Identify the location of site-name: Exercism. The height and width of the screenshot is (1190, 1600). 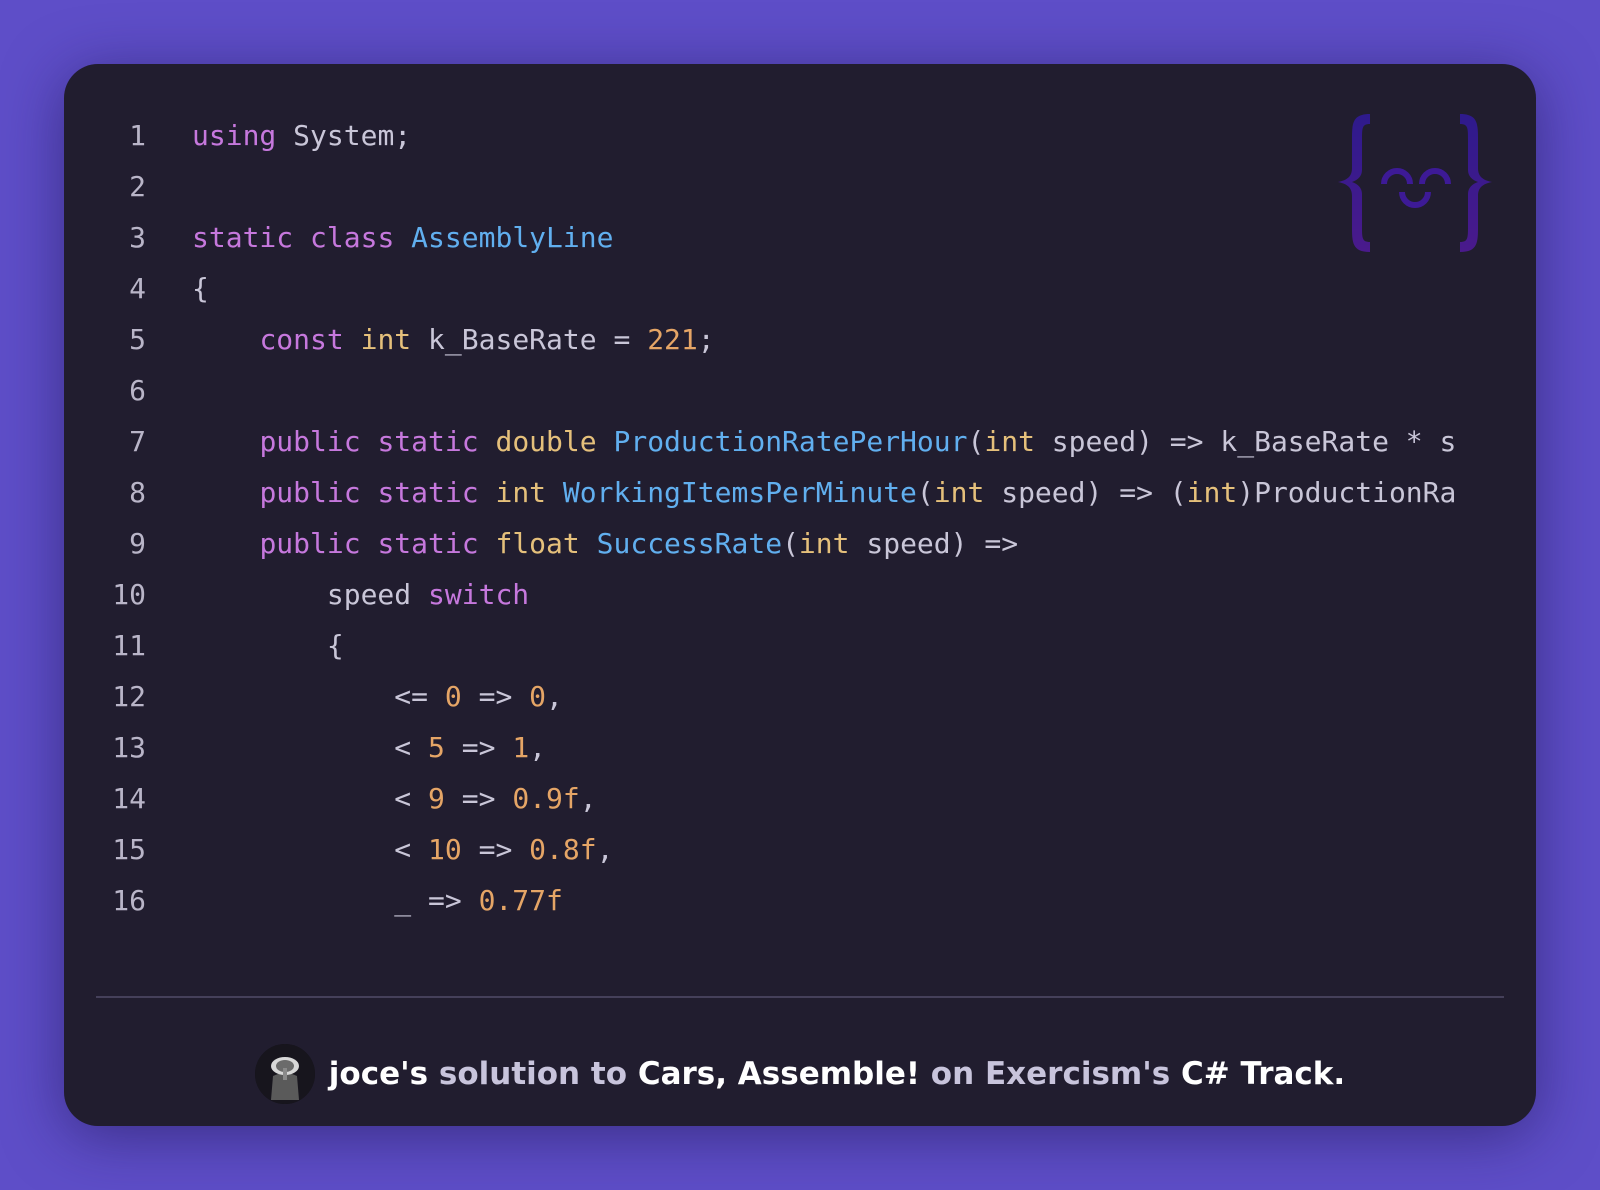
(1063, 1074).